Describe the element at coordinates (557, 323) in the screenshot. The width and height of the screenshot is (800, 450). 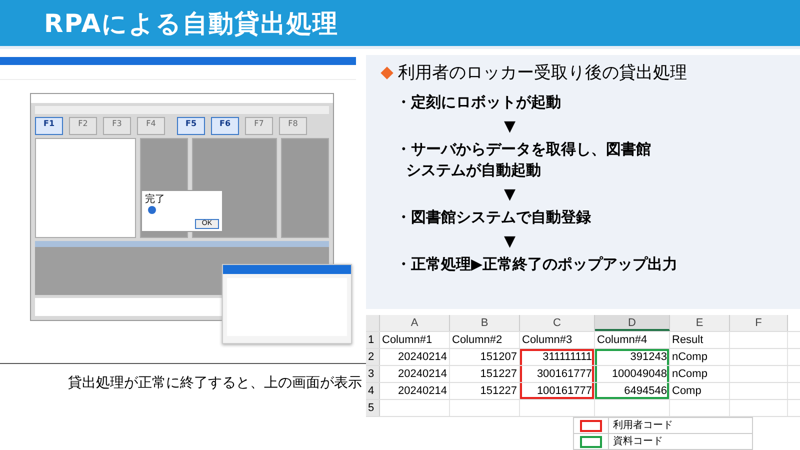
I see `column-header: C` at that location.